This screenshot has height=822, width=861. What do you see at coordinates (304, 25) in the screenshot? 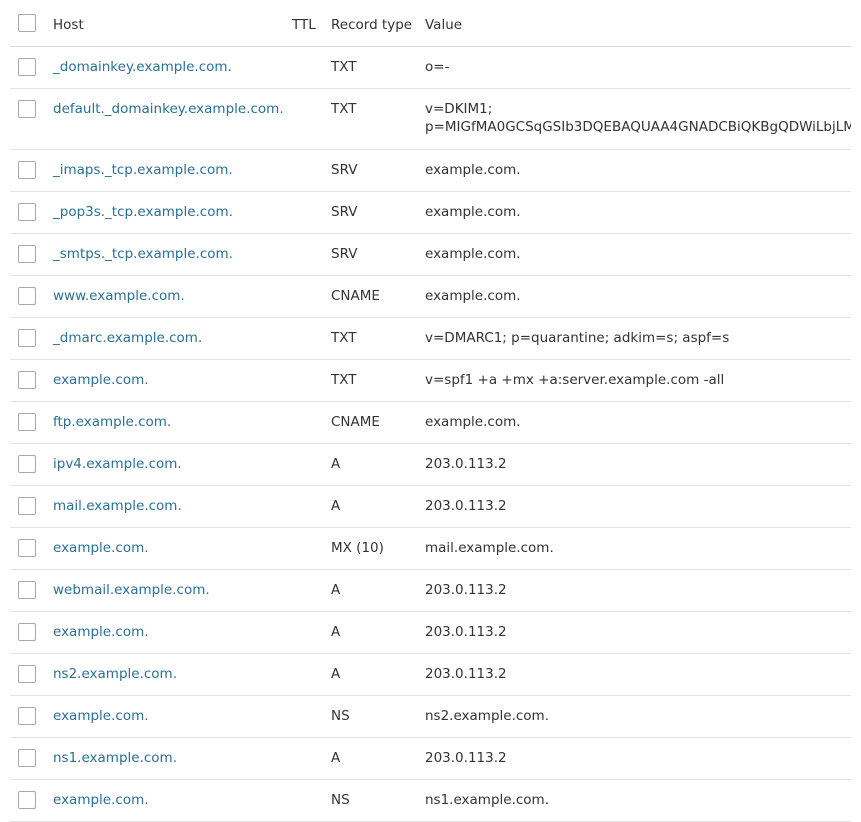
I see `ttl-column-header: TTL` at bounding box center [304, 25].